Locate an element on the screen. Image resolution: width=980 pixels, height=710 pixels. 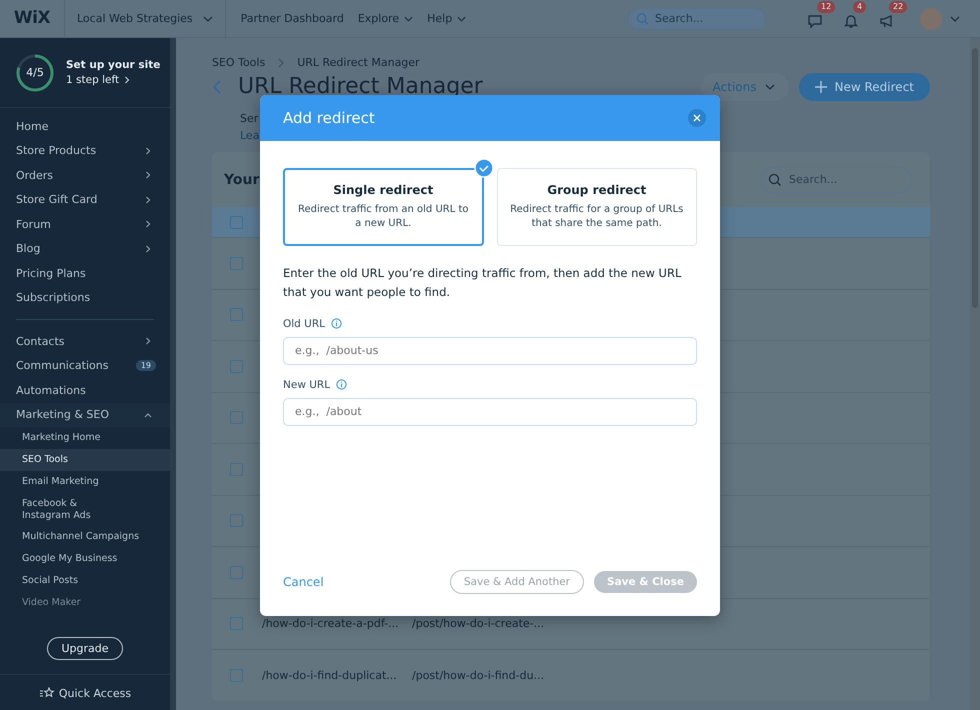
sidebar-item: Pricing Plans is located at coordinates (85, 273).